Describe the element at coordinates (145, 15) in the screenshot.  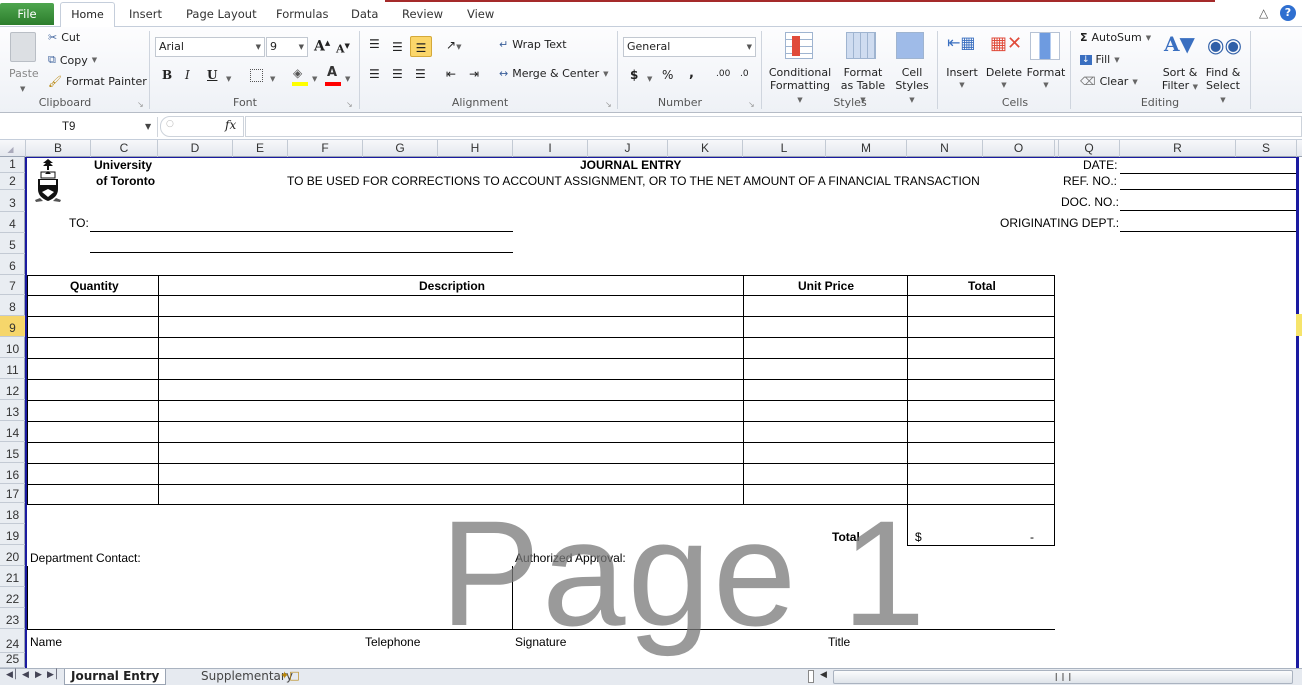
I see `tab-insert: Insert` at that location.